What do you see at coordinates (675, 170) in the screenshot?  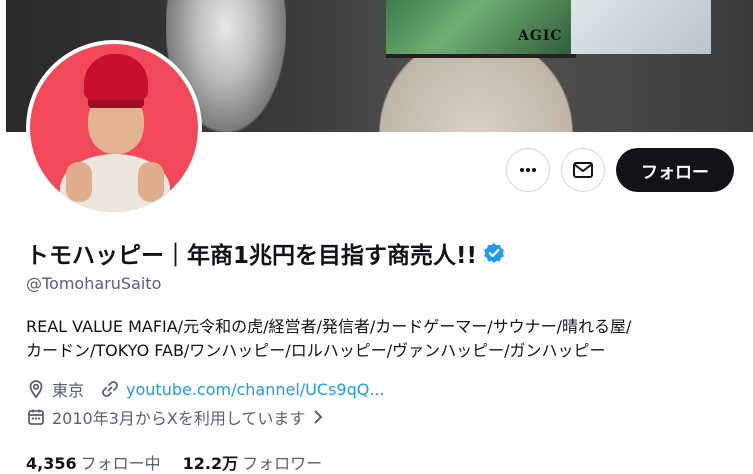 I see `follow-button: フォロー` at bounding box center [675, 170].